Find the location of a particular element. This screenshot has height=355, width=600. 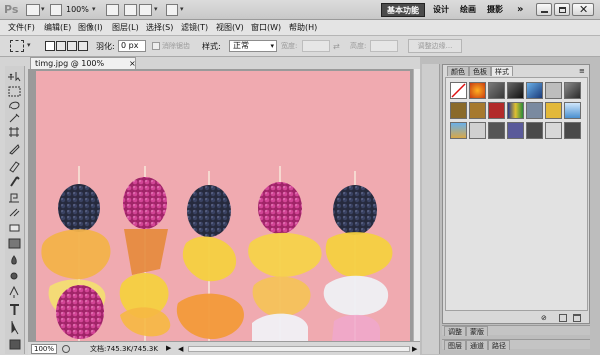

add-selection-icon is located at coordinates (61, 46).